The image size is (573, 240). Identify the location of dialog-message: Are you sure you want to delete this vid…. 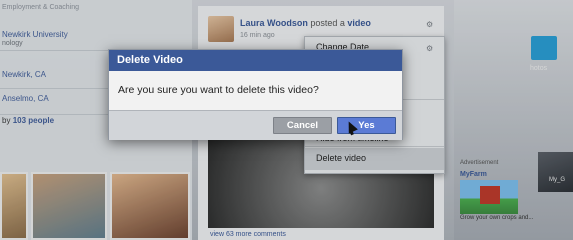
(218, 90).